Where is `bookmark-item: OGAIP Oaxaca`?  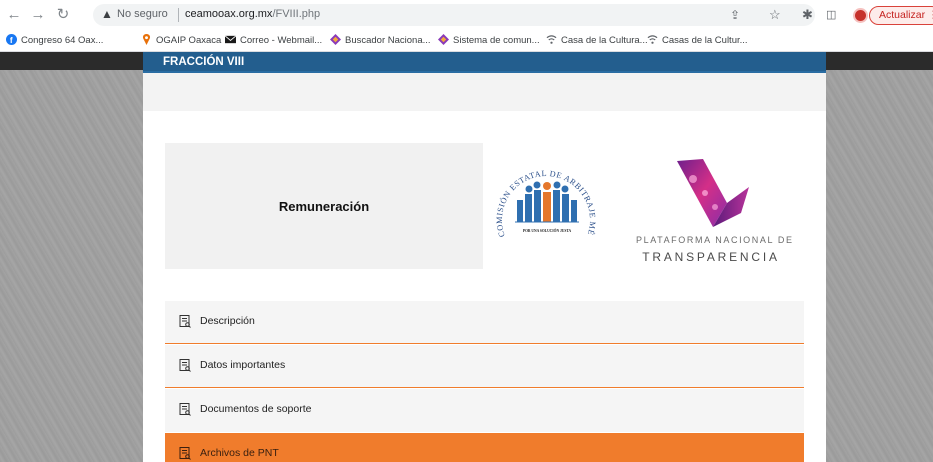
bookmark-item: OGAIP Oaxaca is located at coordinates (181, 41).